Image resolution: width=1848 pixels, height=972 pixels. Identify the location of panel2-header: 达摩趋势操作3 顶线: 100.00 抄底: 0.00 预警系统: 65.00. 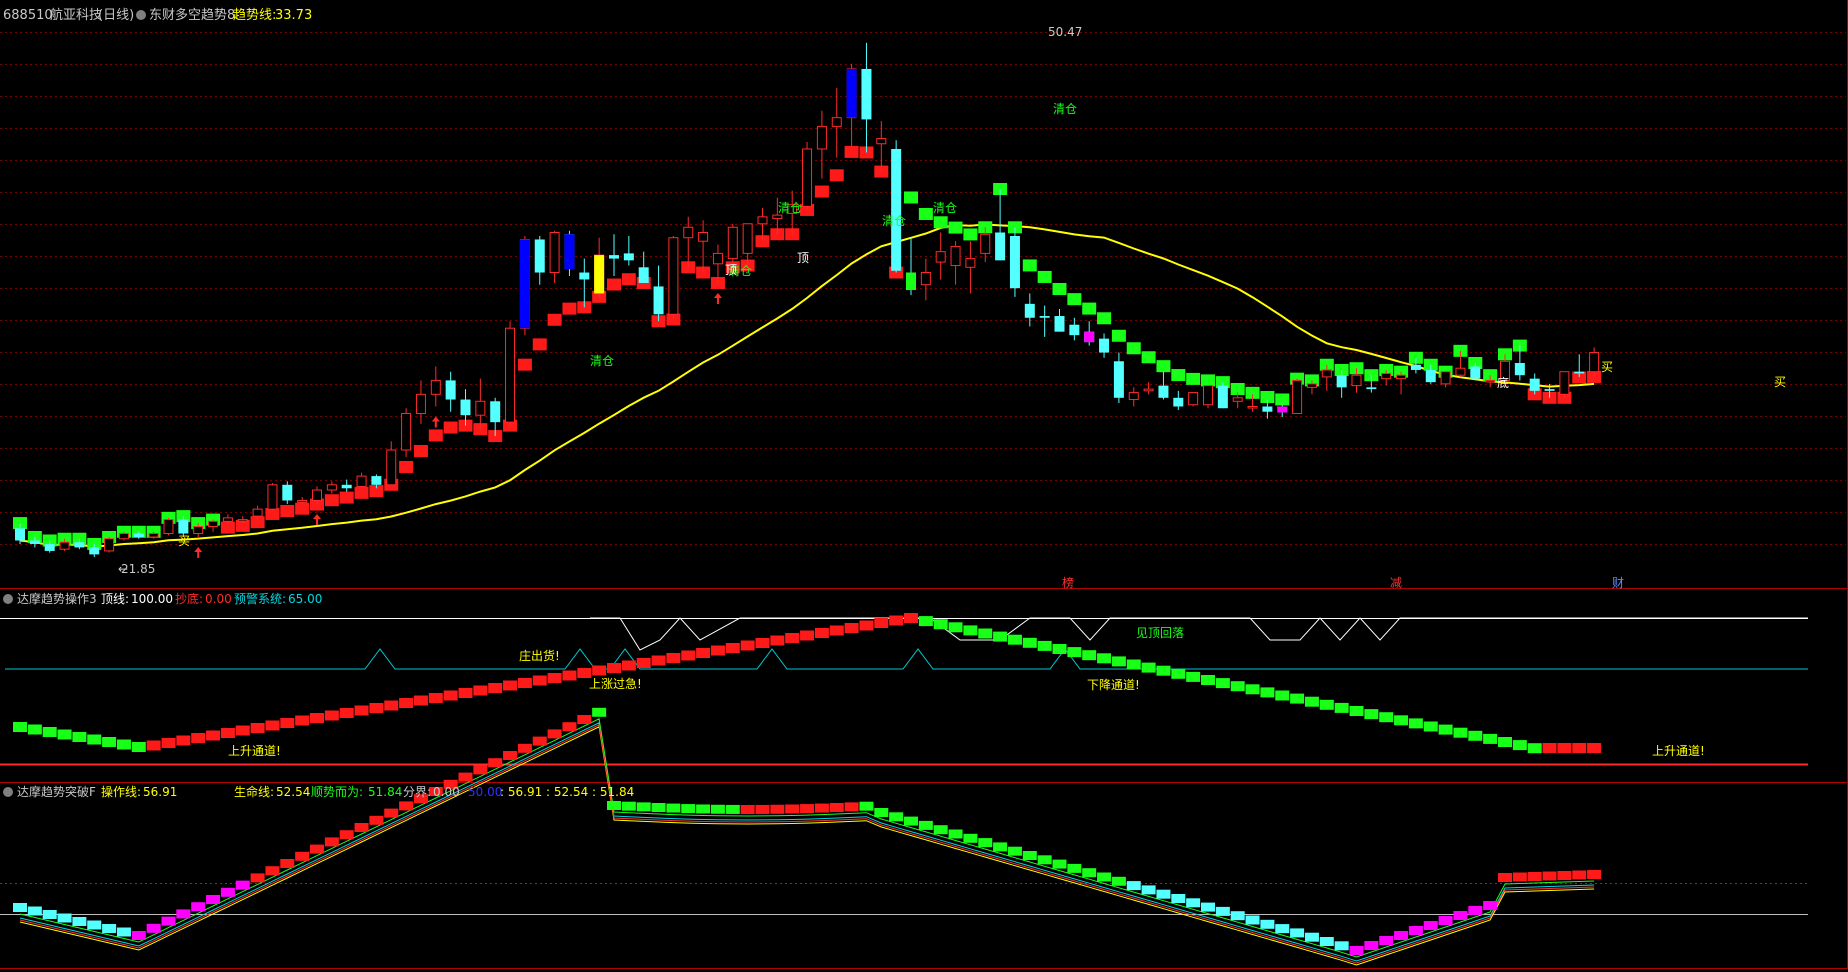
(162, 598).